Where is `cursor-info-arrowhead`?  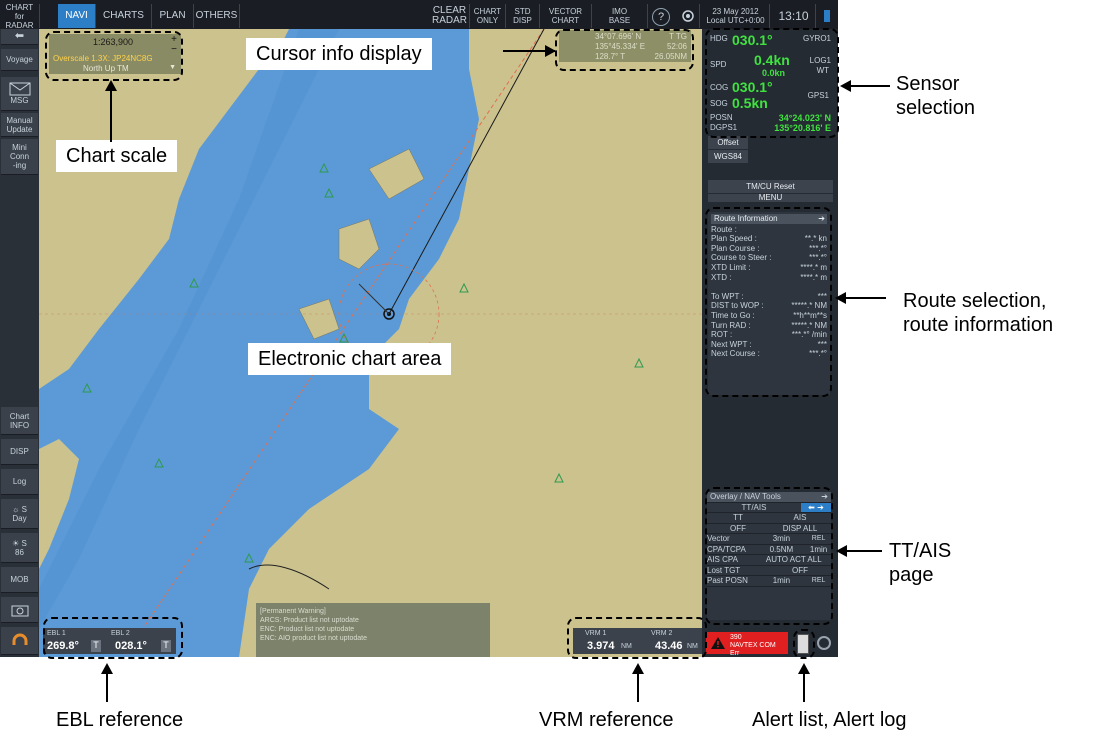 cursor-info-arrowhead is located at coordinates (550, 51).